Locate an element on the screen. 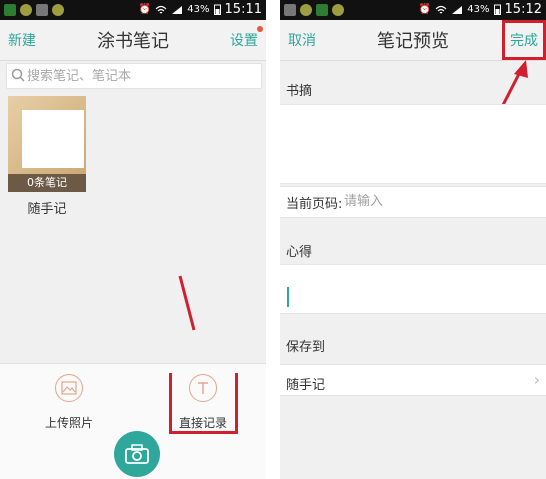 The image size is (546, 479). status-indicators: ⏰ 43% 15:12 is located at coordinates (480, 9).